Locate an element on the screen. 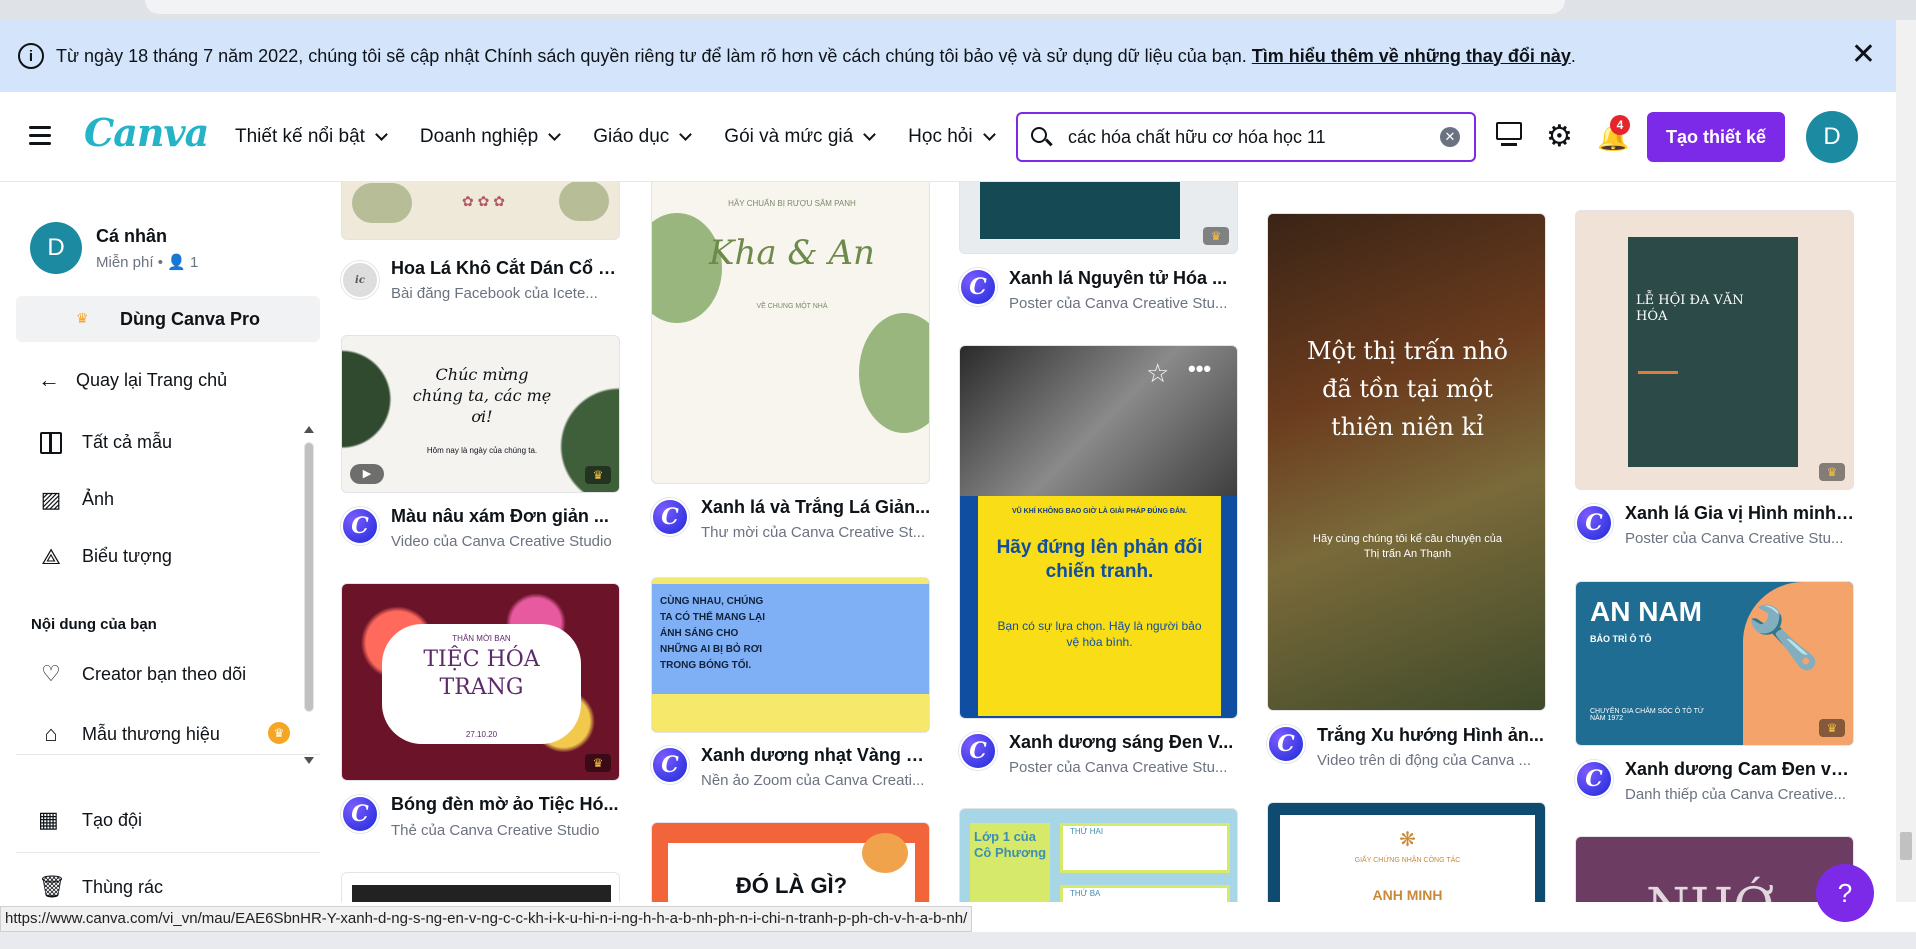 The image size is (1916, 949). template-thumbnail is located at coordinates (480, 887).